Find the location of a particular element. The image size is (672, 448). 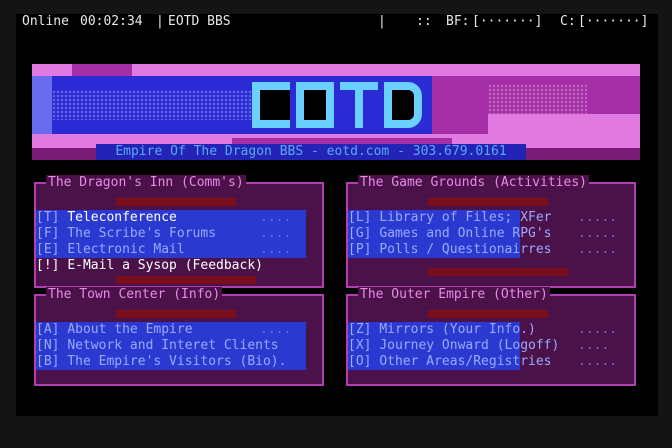

menu-label: Polls / Questionairres is located at coordinates (465, 249).